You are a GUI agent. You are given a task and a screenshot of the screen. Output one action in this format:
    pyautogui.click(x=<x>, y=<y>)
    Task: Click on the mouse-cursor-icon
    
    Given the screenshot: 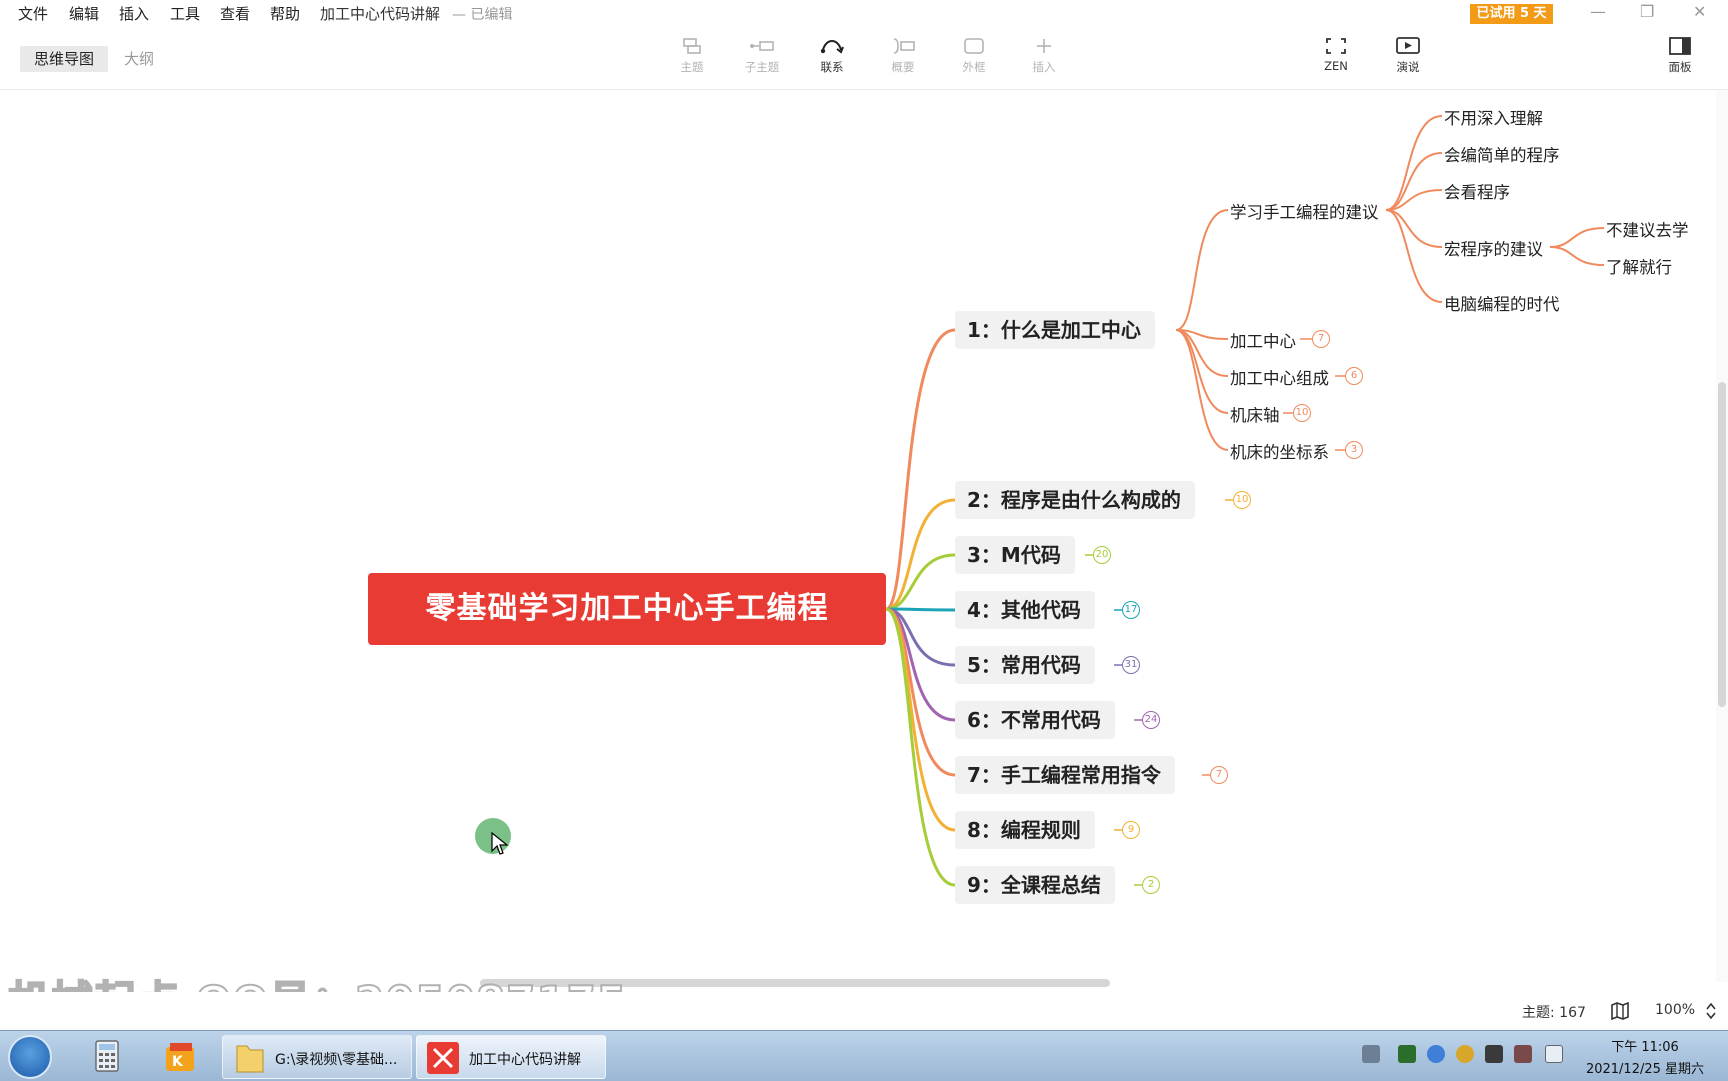 What is the action you would take?
    pyautogui.click(x=500, y=843)
    